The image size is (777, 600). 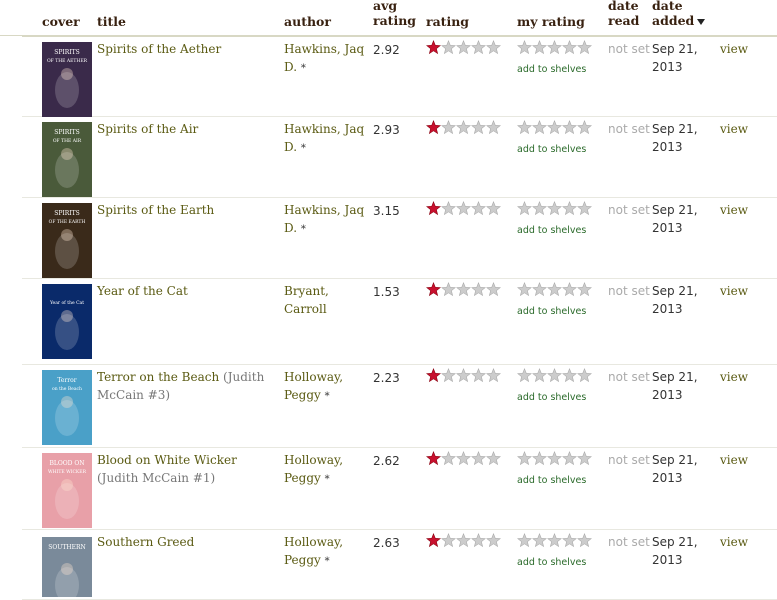 What do you see at coordinates (324, 129) in the screenshot?
I see `author-name-line1: Hawkins, Jaq` at bounding box center [324, 129].